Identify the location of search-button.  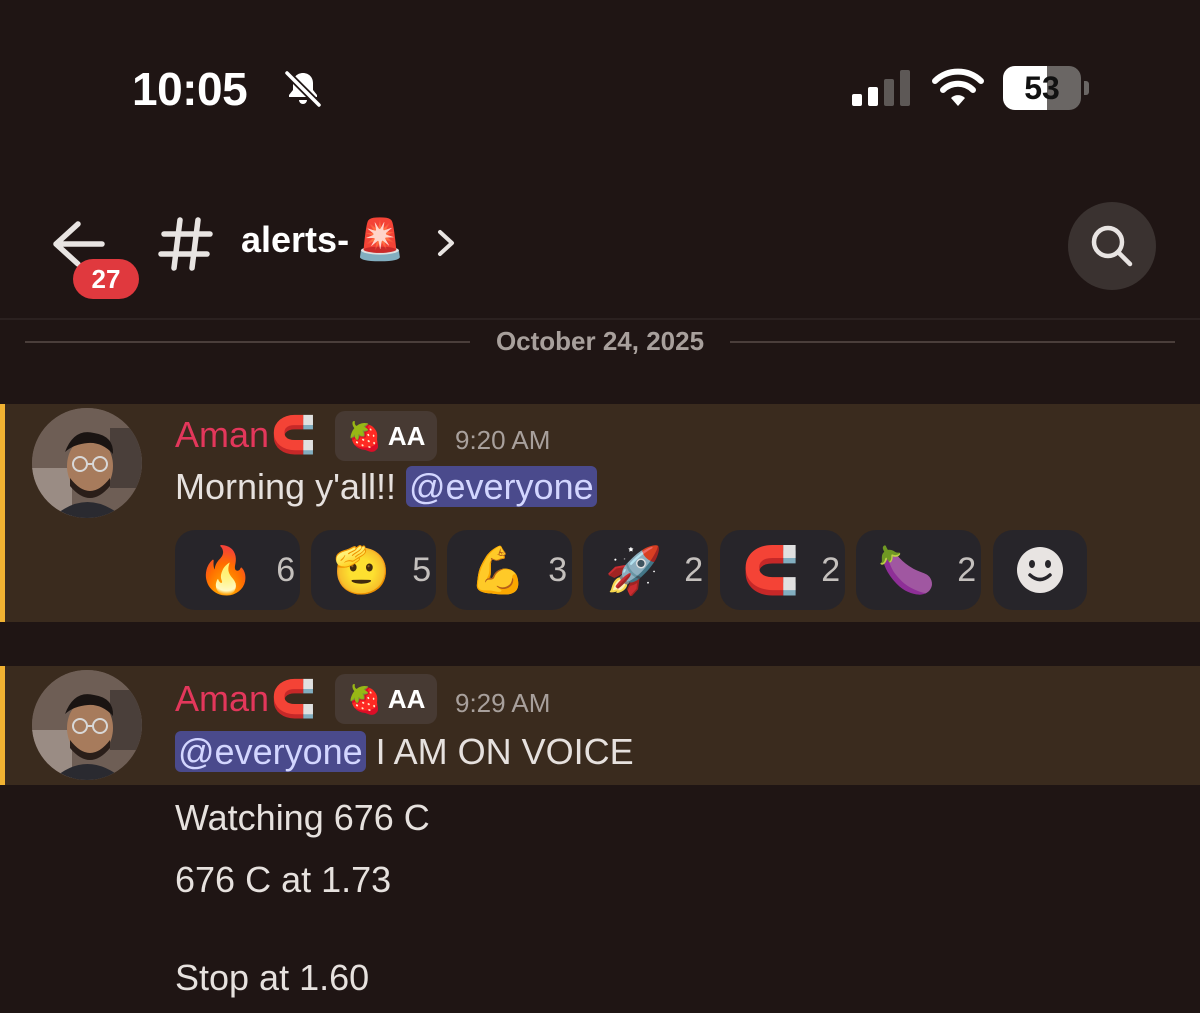
(1112, 246).